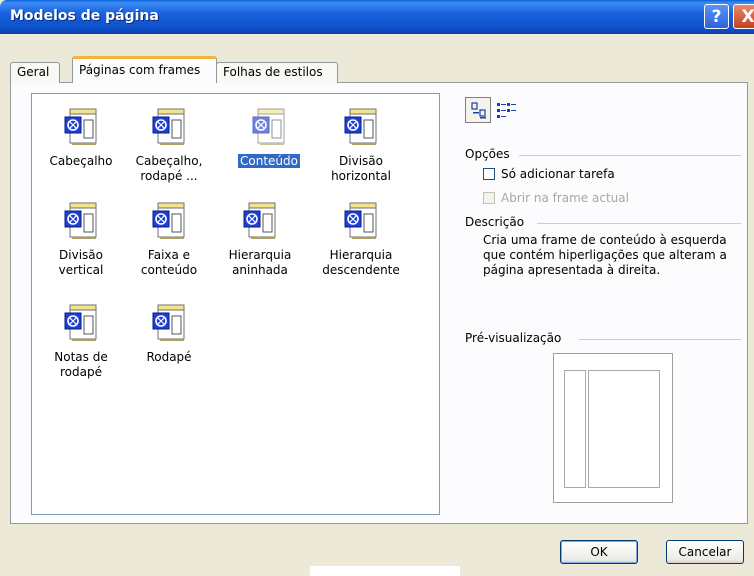 The image size is (754, 576). Describe the element at coordinates (743, 16) in the screenshot. I see `close-button: X` at that location.